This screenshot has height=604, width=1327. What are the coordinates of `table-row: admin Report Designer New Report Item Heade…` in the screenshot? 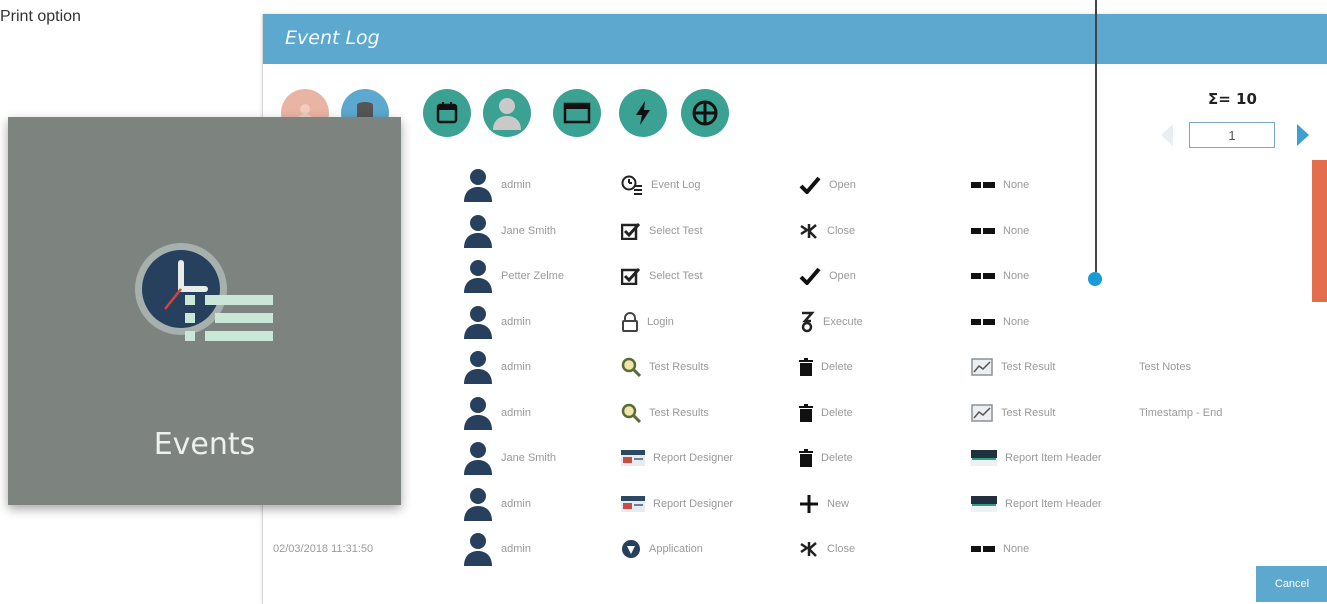 It's located at (783, 504).